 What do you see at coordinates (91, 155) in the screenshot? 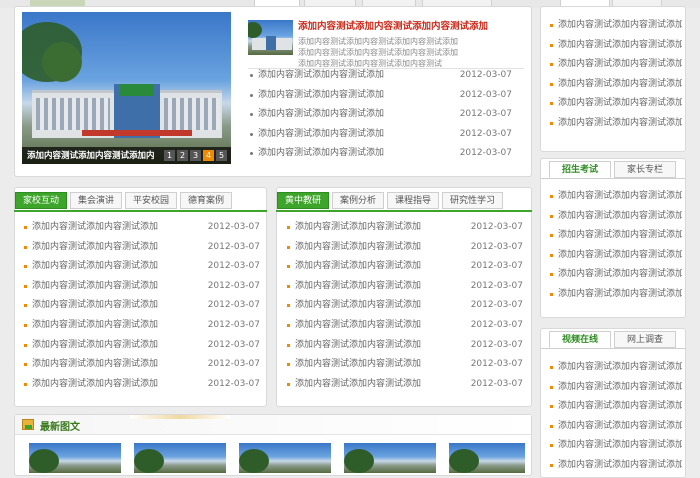
I see `slide-caption: 添加内容测试添加内容测试添加内` at bounding box center [91, 155].